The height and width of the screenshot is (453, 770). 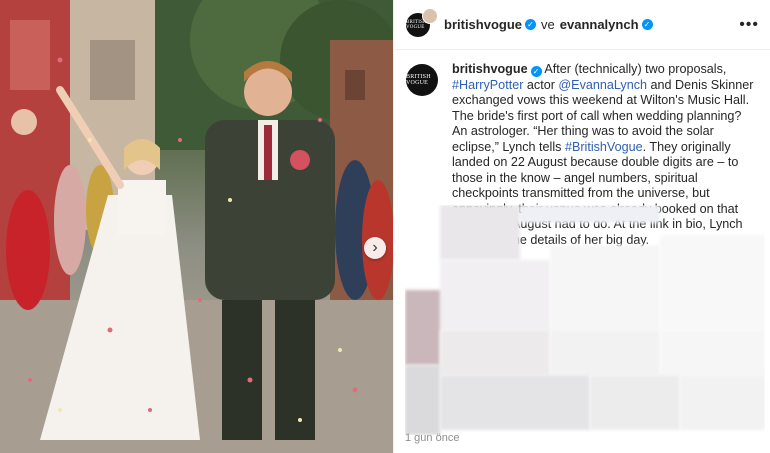 What do you see at coordinates (599, 24) in the screenshot?
I see `collaborator-username: evannalynch` at bounding box center [599, 24].